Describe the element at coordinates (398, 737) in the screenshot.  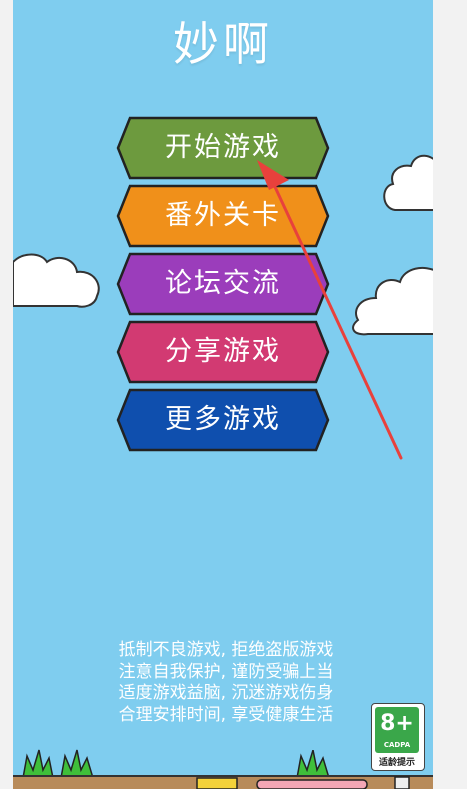
I see `age-rating-badge: 8+ CADPA 适龄提示` at that location.